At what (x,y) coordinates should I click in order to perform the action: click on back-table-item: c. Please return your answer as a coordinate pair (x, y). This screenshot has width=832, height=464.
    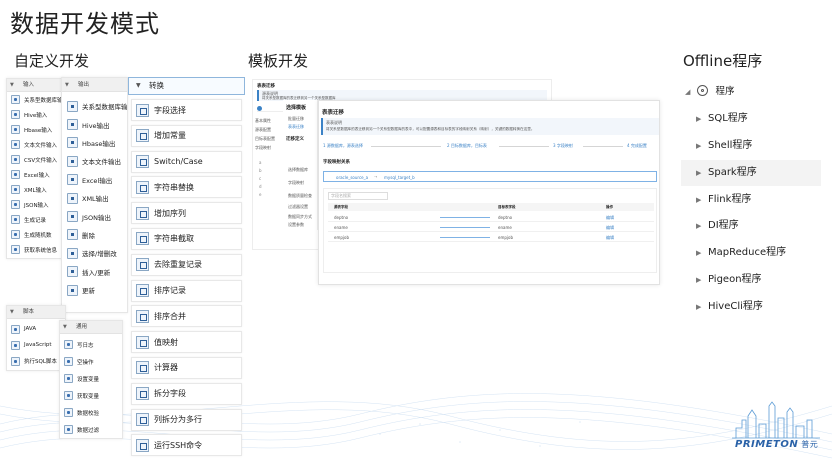
    Looking at the image, I should click on (270, 180).